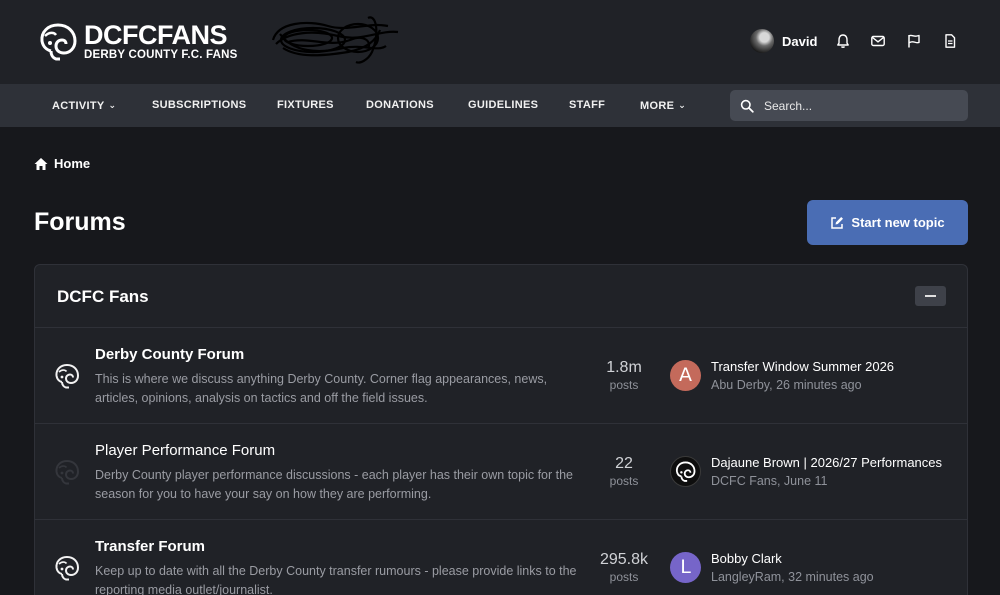  What do you see at coordinates (843, 41) in the screenshot?
I see `bell-icon` at bounding box center [843, 41].